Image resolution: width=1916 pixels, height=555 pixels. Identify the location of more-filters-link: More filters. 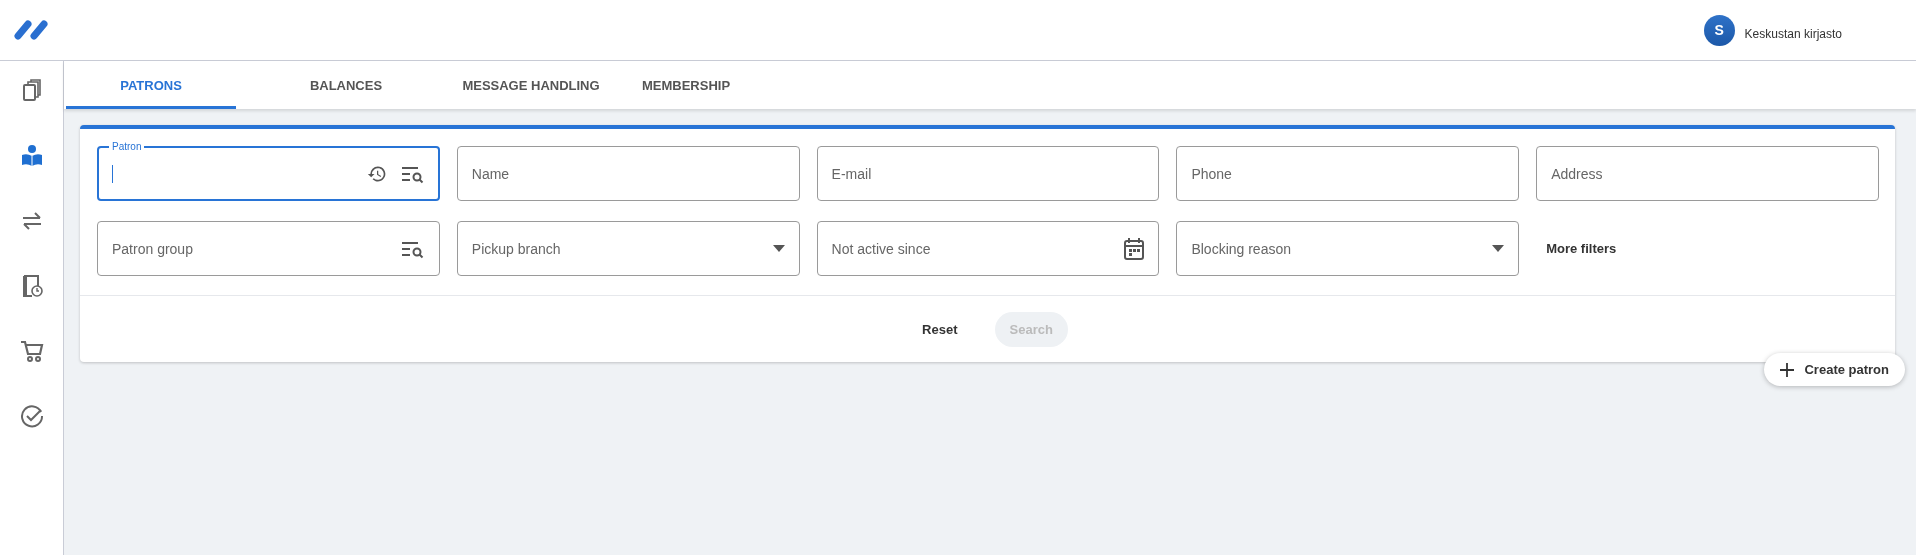
(1581, 248).